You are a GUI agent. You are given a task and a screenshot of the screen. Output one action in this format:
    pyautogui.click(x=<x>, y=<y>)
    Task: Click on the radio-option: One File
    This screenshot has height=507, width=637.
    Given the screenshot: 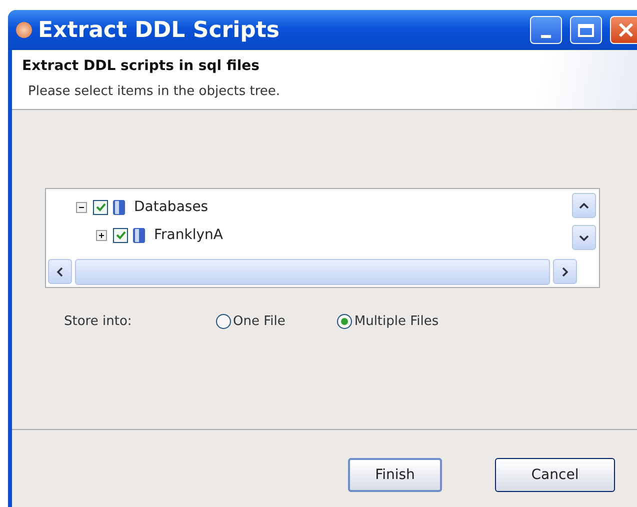 What is the action you would take?
    pyautogui.click(x=251, y=321)
    